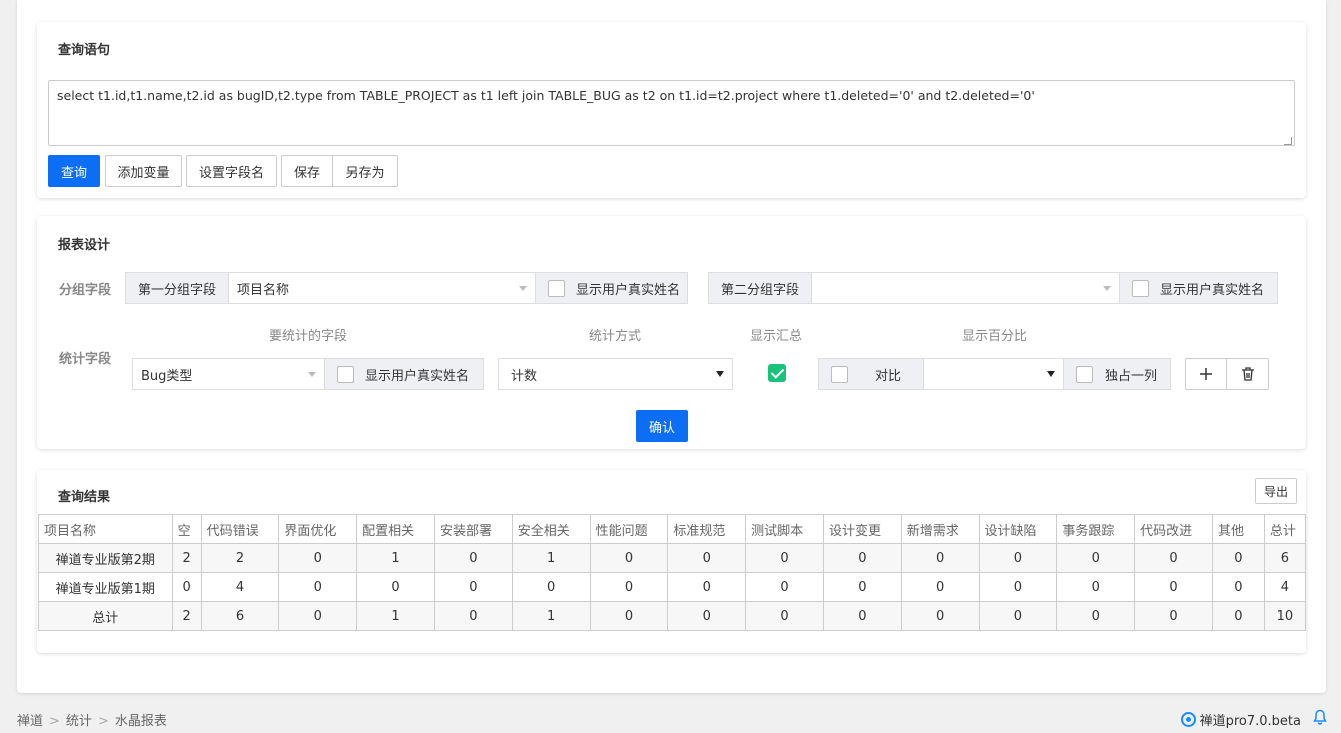 The image size is (1341, 733). What do you see at coordinates (231, 171) in the screenshot?
I see `set-field-name-button: 设置字段名` at bounding box center [231, 171].